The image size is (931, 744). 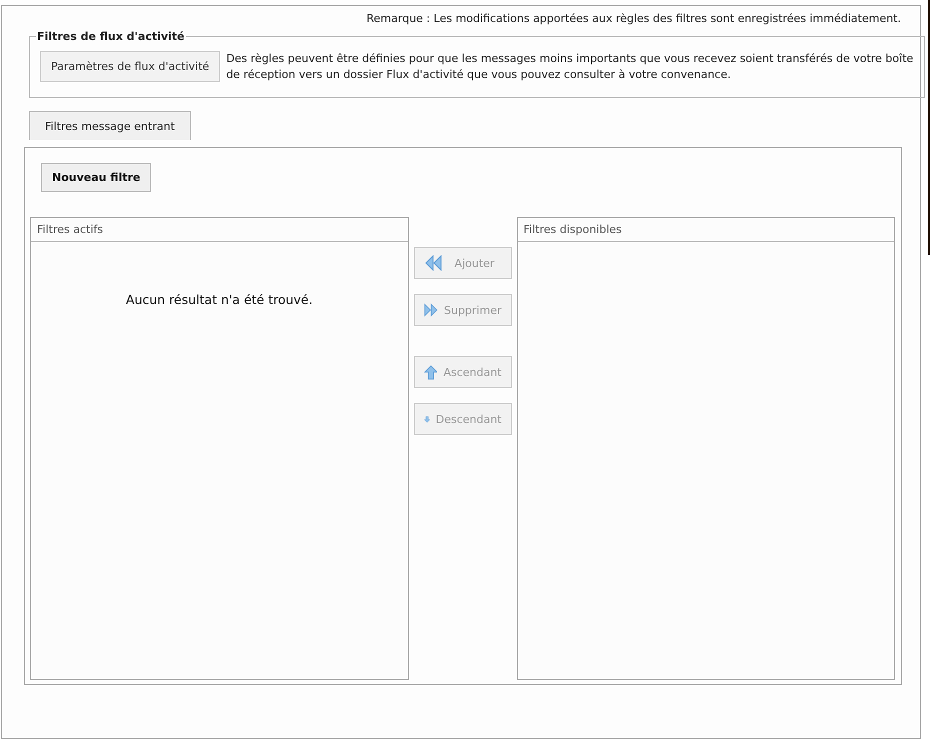 I want to click on list-header: Filtres disponibles, so click(x=706, y=230).